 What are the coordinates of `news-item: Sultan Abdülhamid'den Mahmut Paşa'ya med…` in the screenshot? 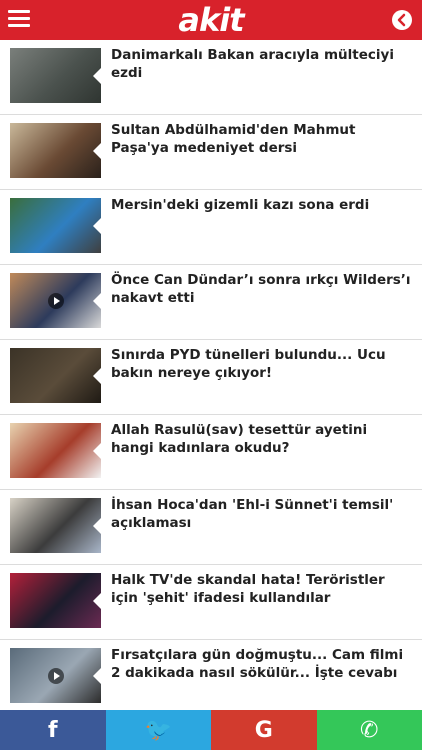 It's located at (211, 152).